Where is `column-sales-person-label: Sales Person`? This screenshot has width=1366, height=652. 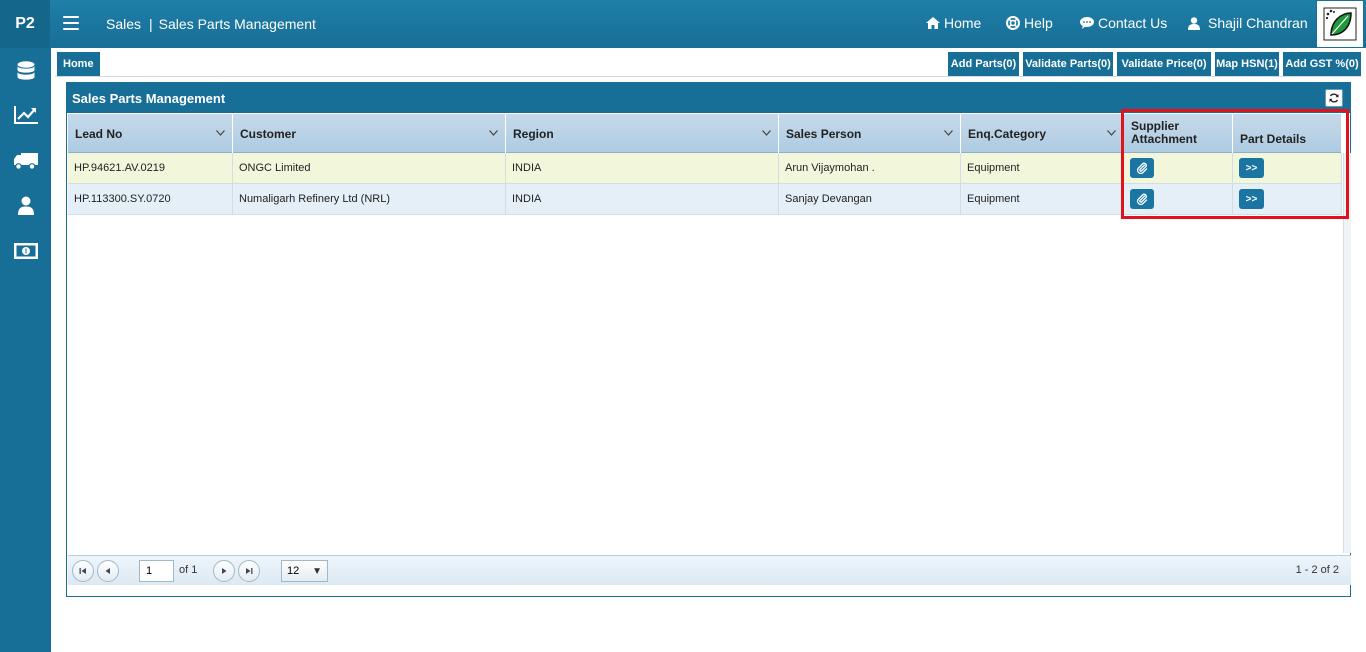 column-sales-person-label: Sales Person is located at coordinates (824, 133).